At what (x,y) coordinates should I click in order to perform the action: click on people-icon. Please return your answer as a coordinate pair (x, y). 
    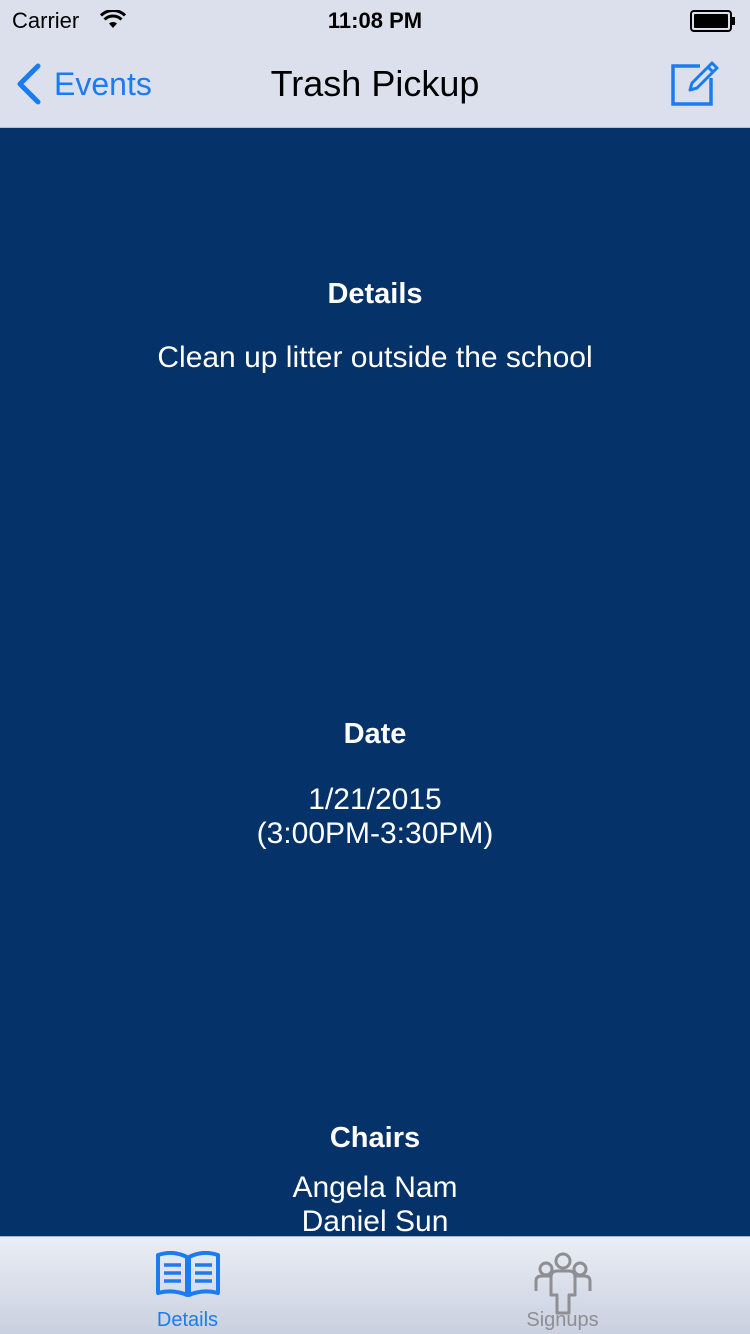
    Looking at the image, I should click on (562, 1283).